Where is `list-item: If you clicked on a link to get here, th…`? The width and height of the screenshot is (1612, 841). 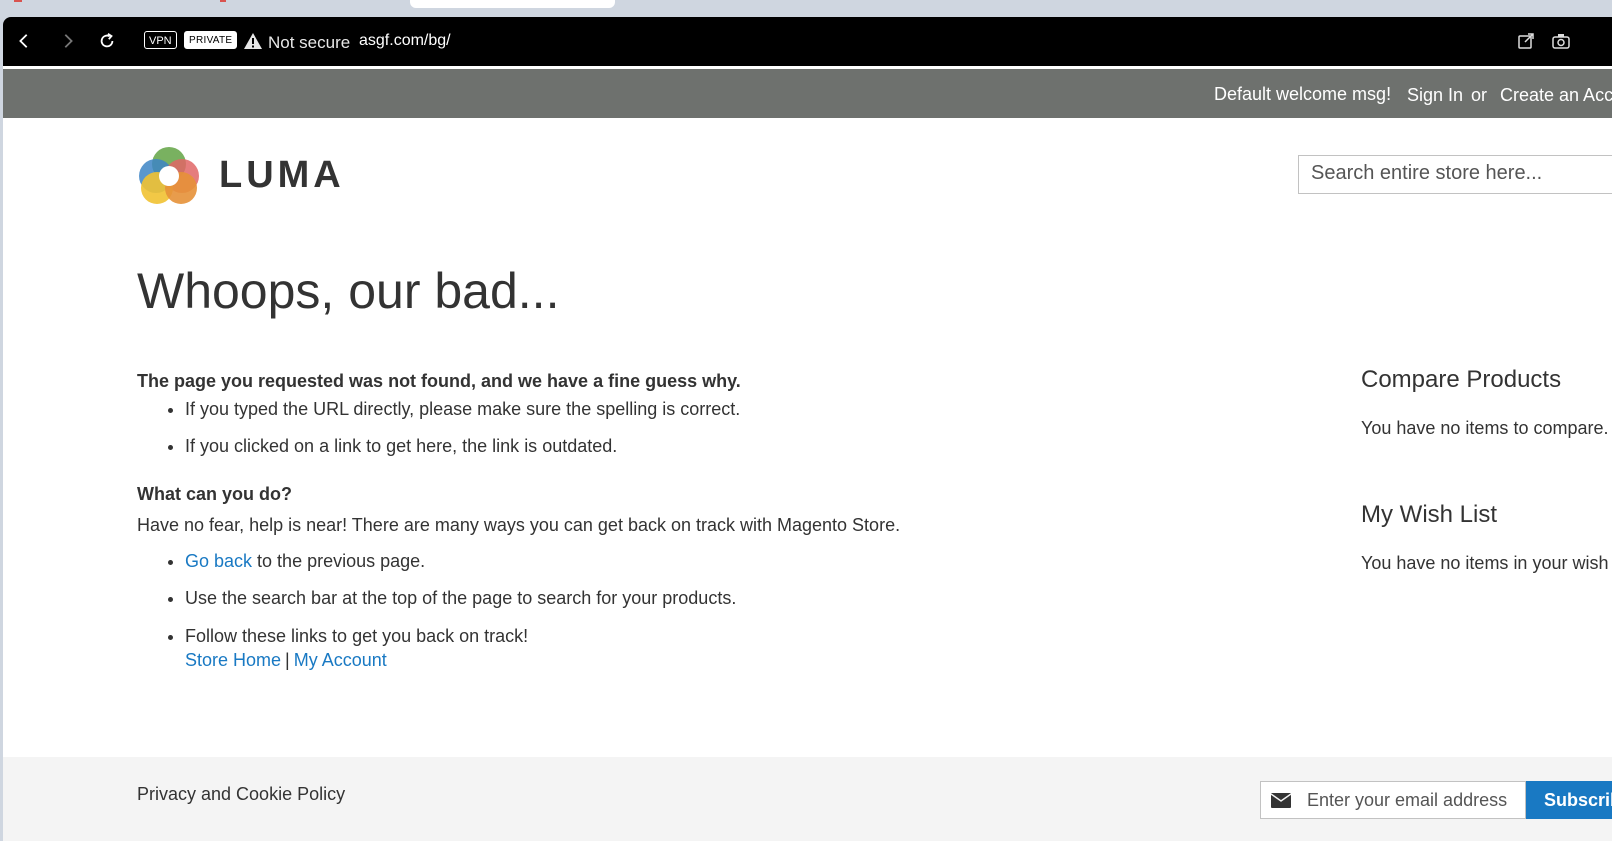 list-item: If you clicked on a link to get here, th… is located at coordinates (611, 446).